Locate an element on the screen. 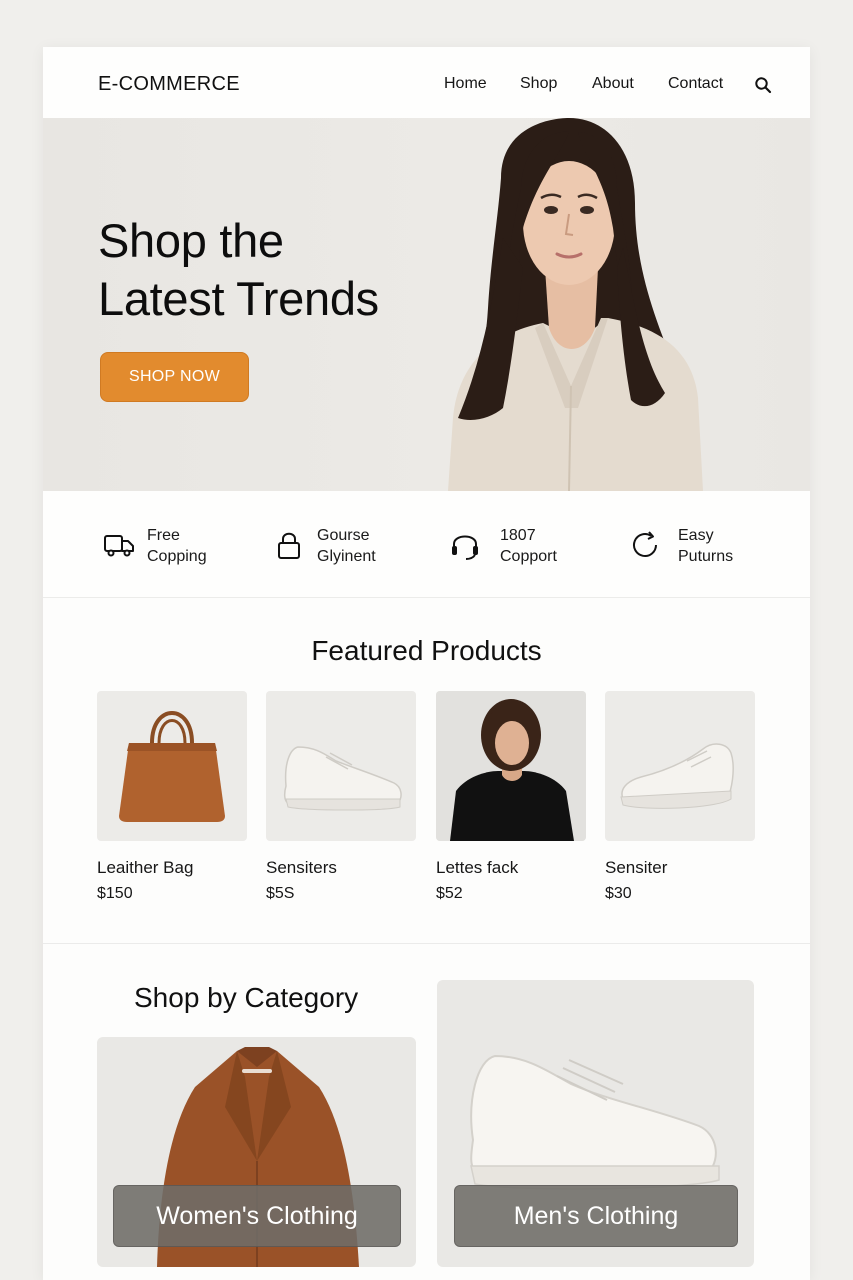  hero-title: Shop the Latest Trends is located at coordinates (238, 269).